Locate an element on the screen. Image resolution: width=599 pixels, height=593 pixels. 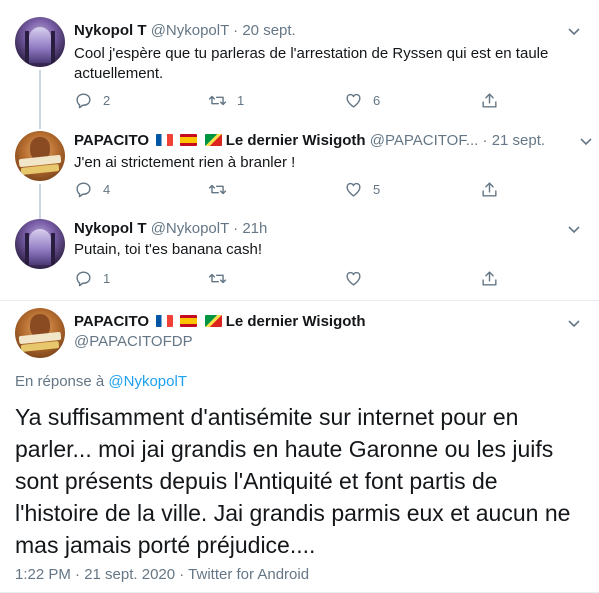
reply-count: 1 is located at coordinates (107, 278).